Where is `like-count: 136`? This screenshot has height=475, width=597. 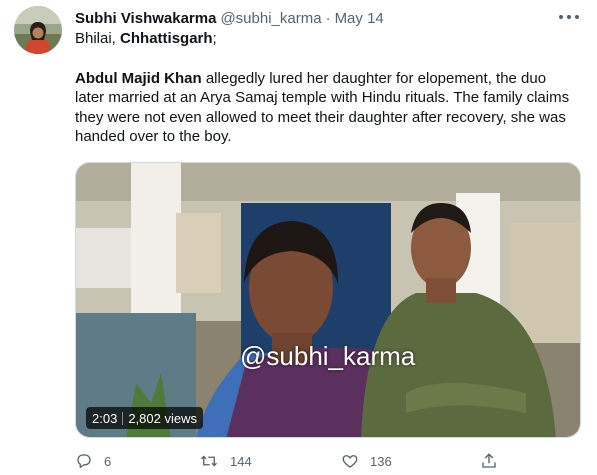 like-count: 136 is located at coordinates (381, 461).